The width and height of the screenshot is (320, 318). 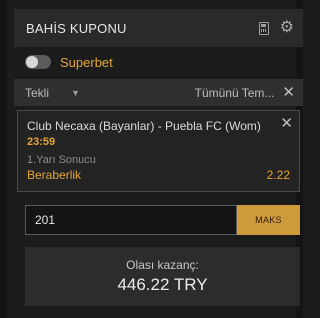 I want to click on potential-winnings-label: Olası kazanç:, so click(x=162, y=265).